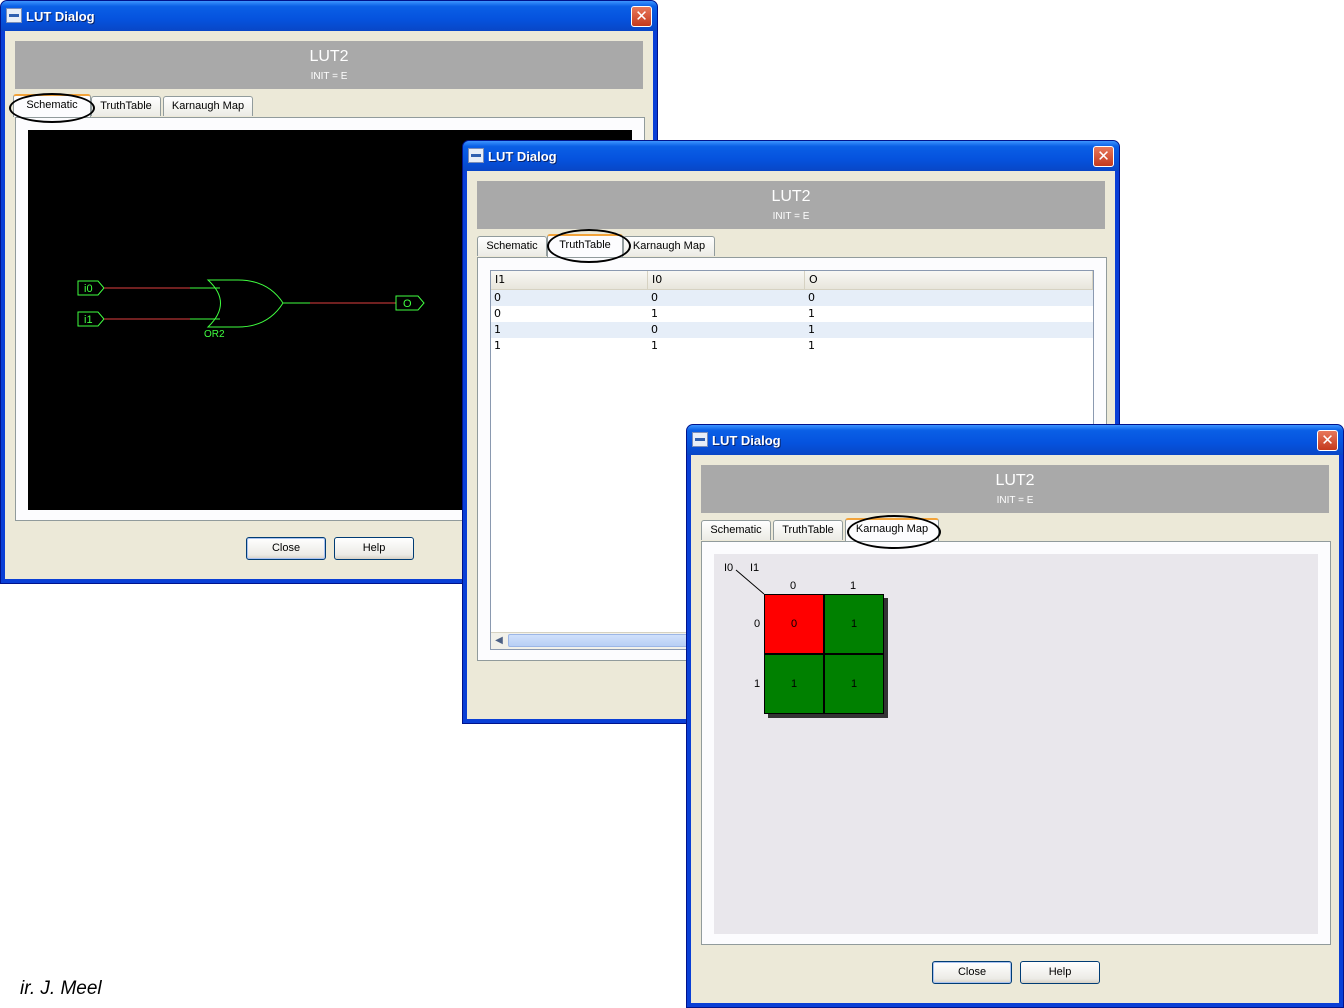  Describe the element at coordinates (792, 314) in the screenshot. I see `table-row: 0 1 1` at that location.